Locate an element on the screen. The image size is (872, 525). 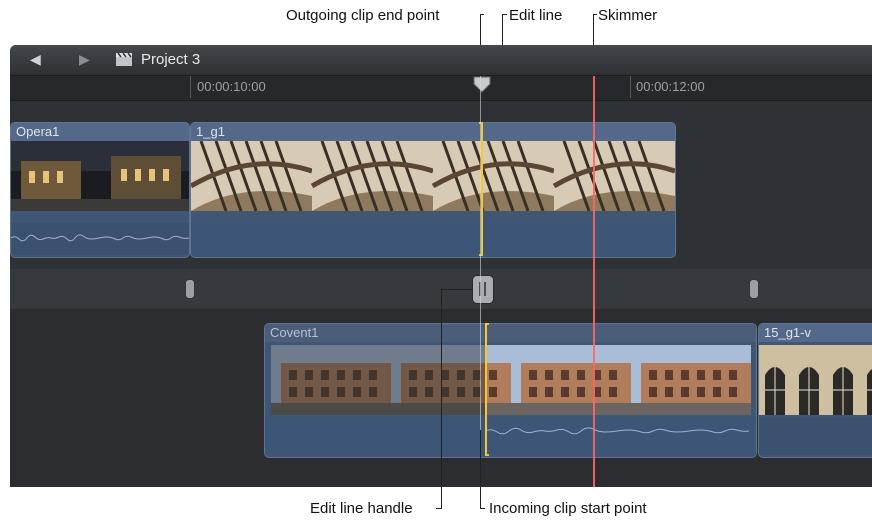
skimmer-line is located at coordinates (594, 281).